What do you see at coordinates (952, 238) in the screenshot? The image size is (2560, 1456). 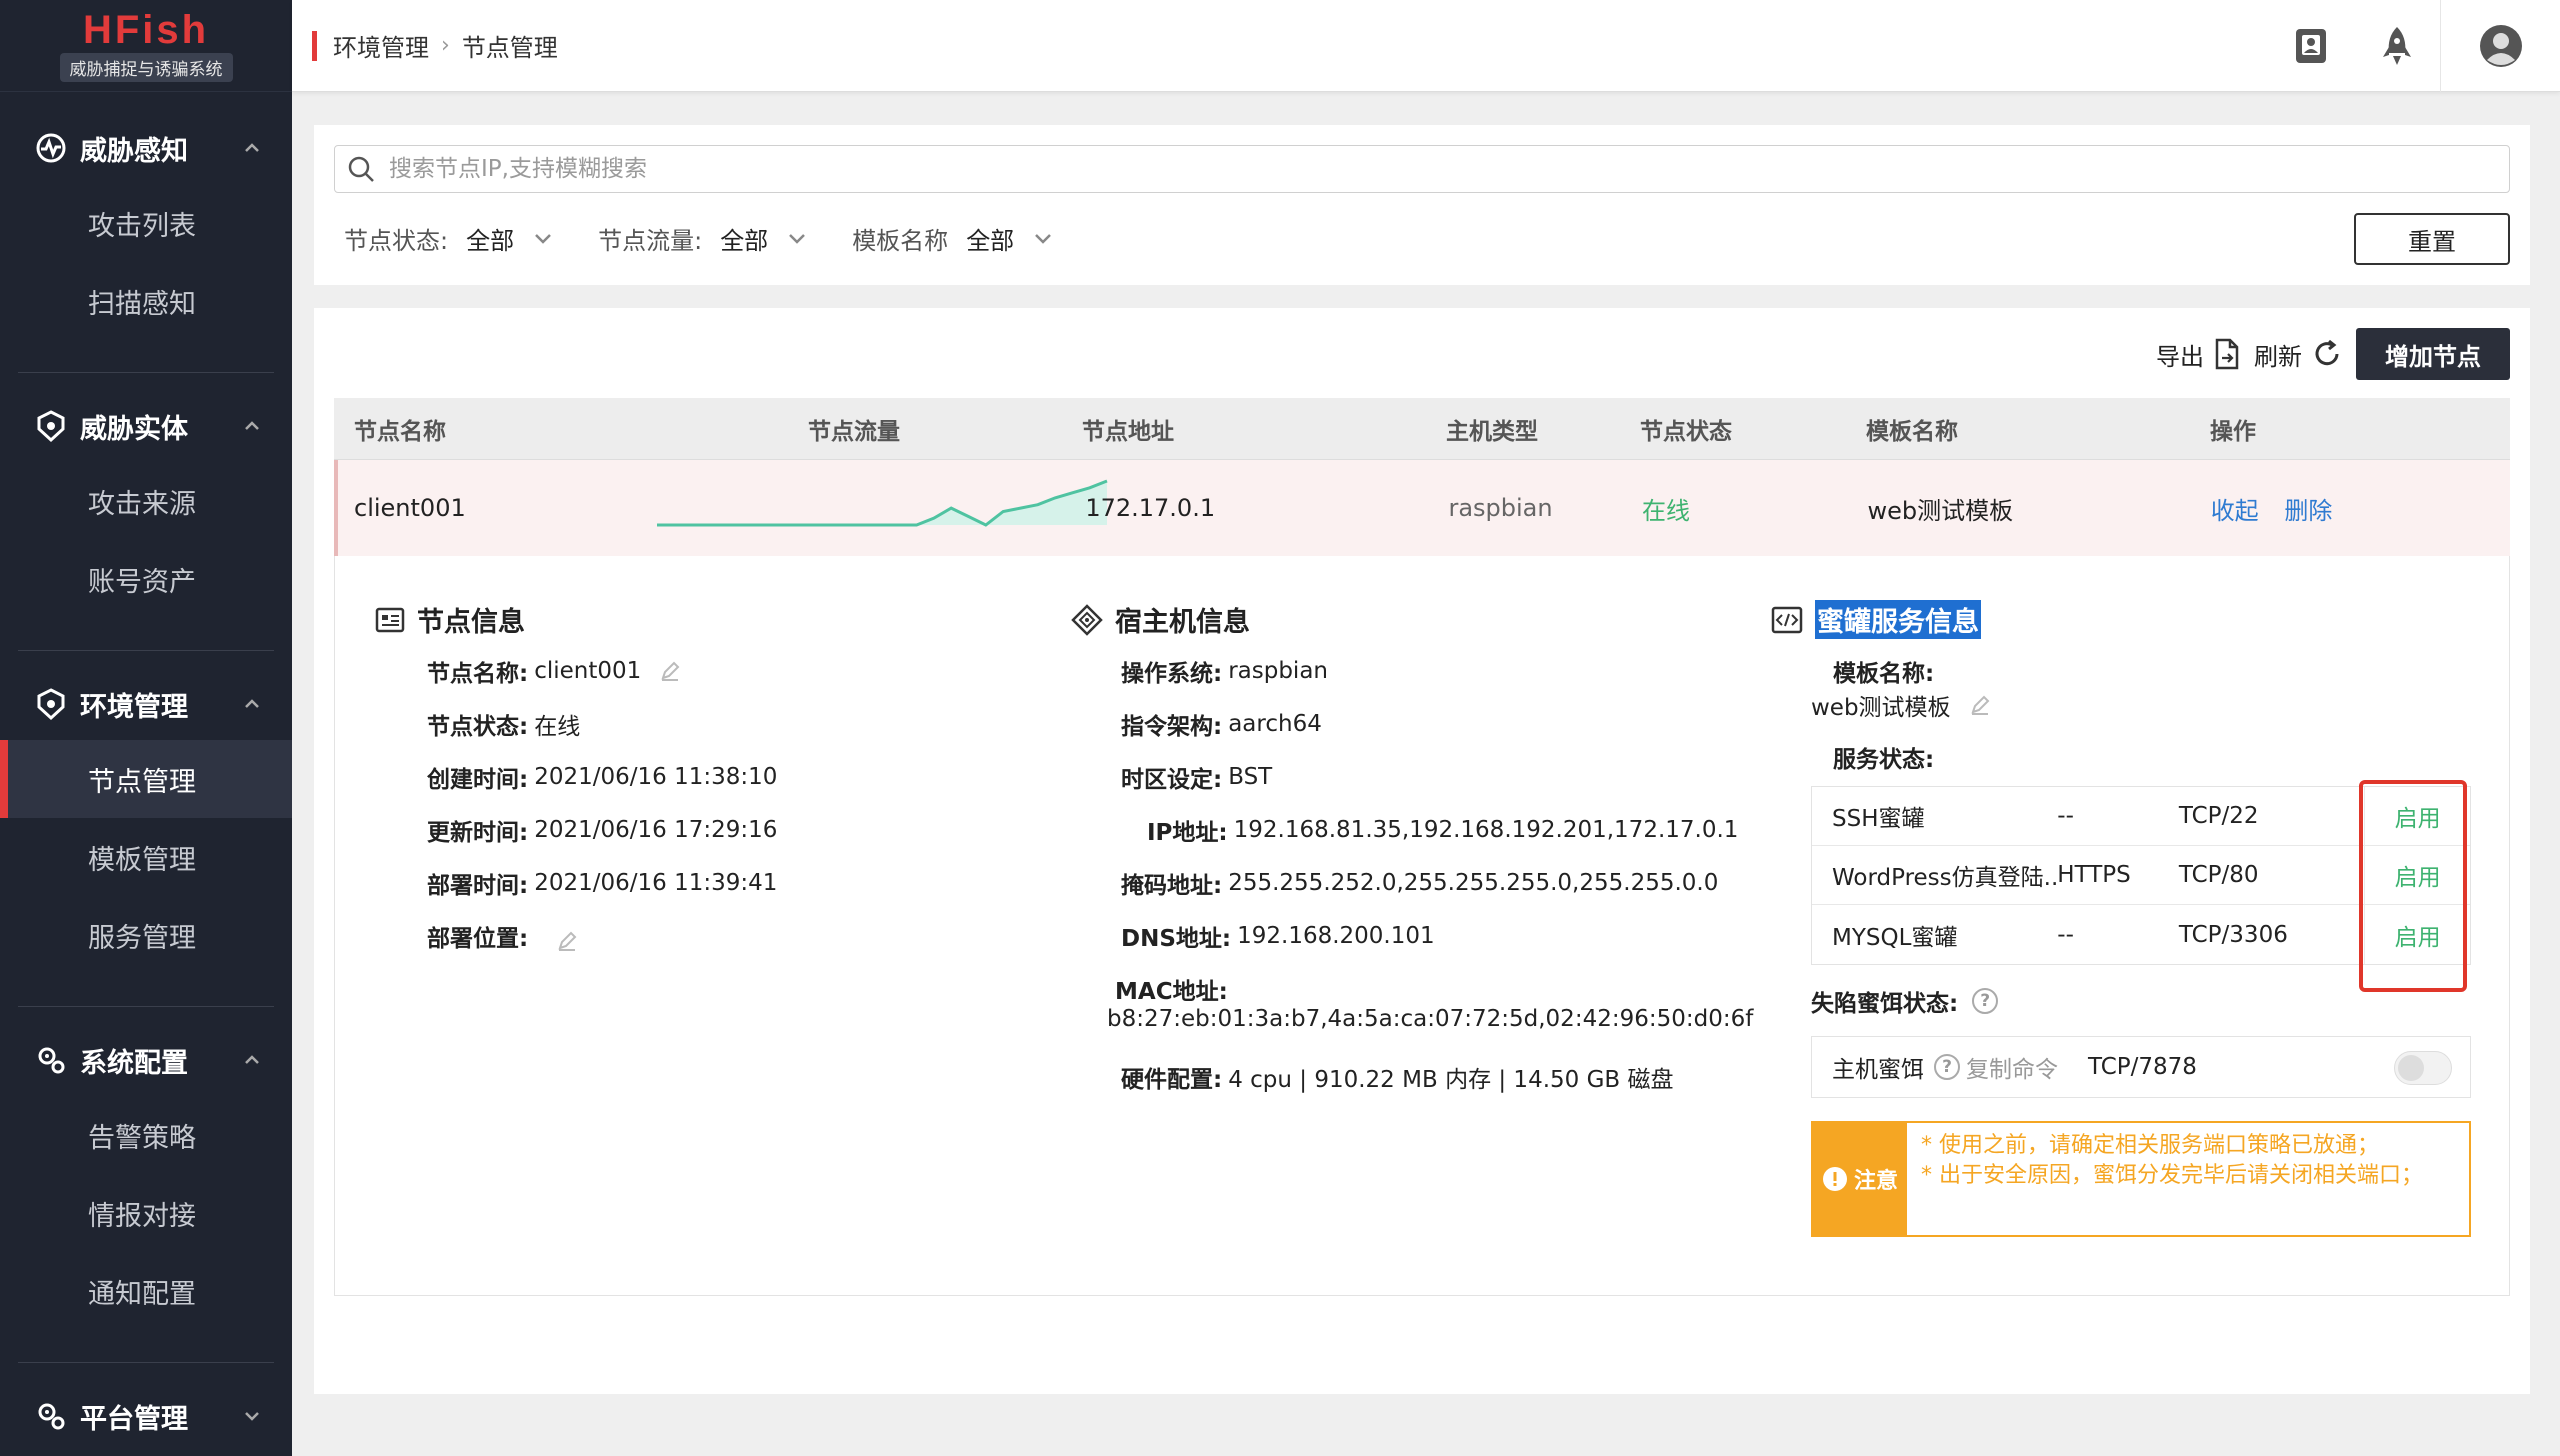 I see `template-name-filter: 模板名称 全部` at bounding box center [952, 238].